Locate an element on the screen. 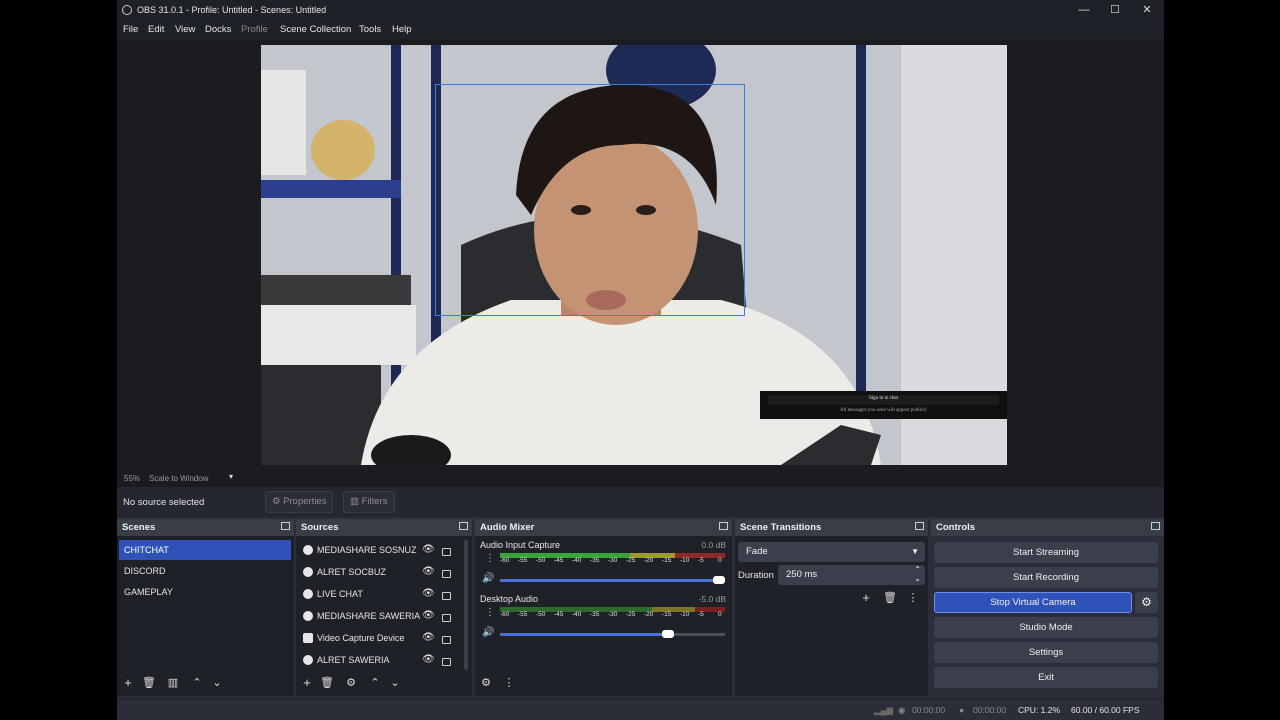 This screenshot has height=720, width=1280. properties-button: ⚙ Properties is located at coordinates (299, 502).